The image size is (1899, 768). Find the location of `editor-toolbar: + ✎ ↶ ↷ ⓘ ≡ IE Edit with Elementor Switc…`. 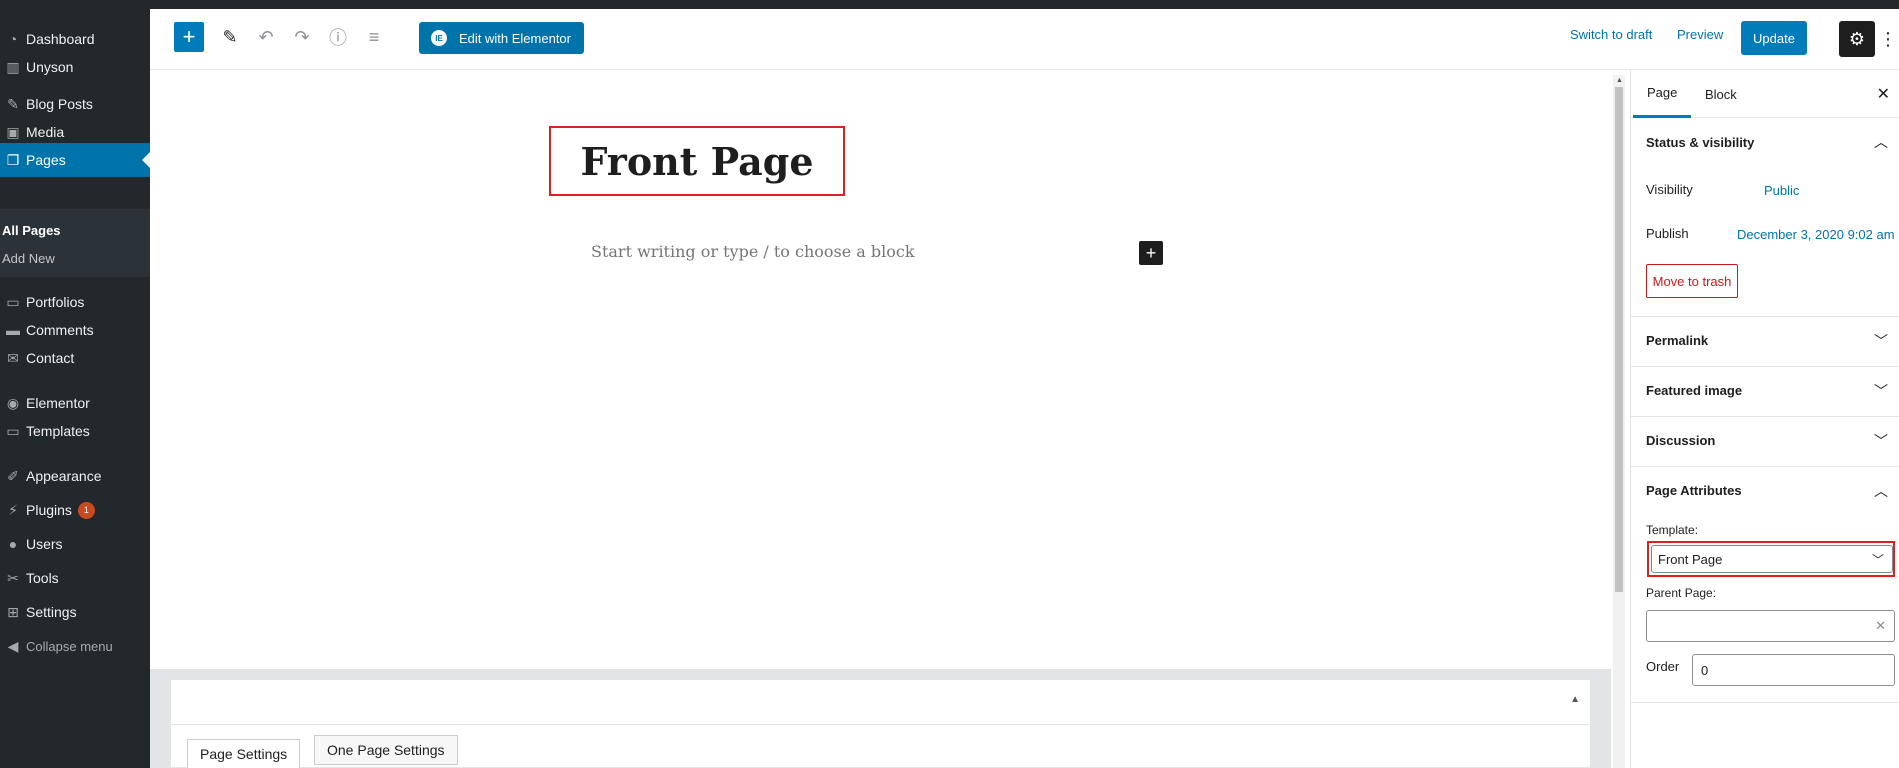

editor-toolbar: + ✎ ↶ ↷ ⓘ ≡ IE Edit with Elementor Switc… is located at coordinates (1024, 39).